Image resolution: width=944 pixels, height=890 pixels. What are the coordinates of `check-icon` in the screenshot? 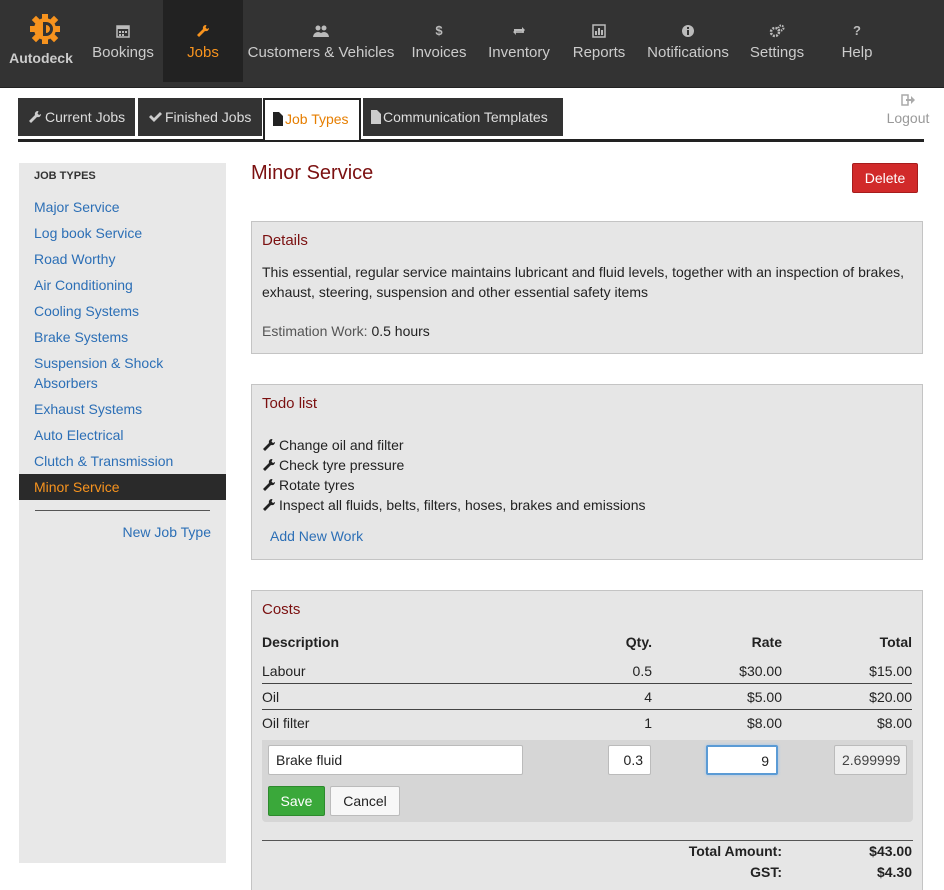 It's located at (155, 117).